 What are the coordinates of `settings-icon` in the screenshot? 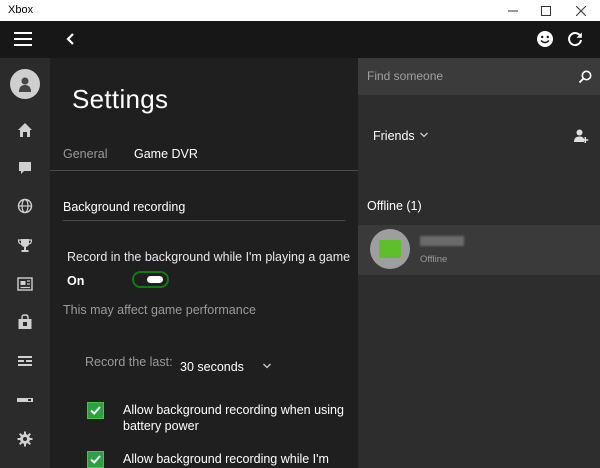 It's located at (25, 439).